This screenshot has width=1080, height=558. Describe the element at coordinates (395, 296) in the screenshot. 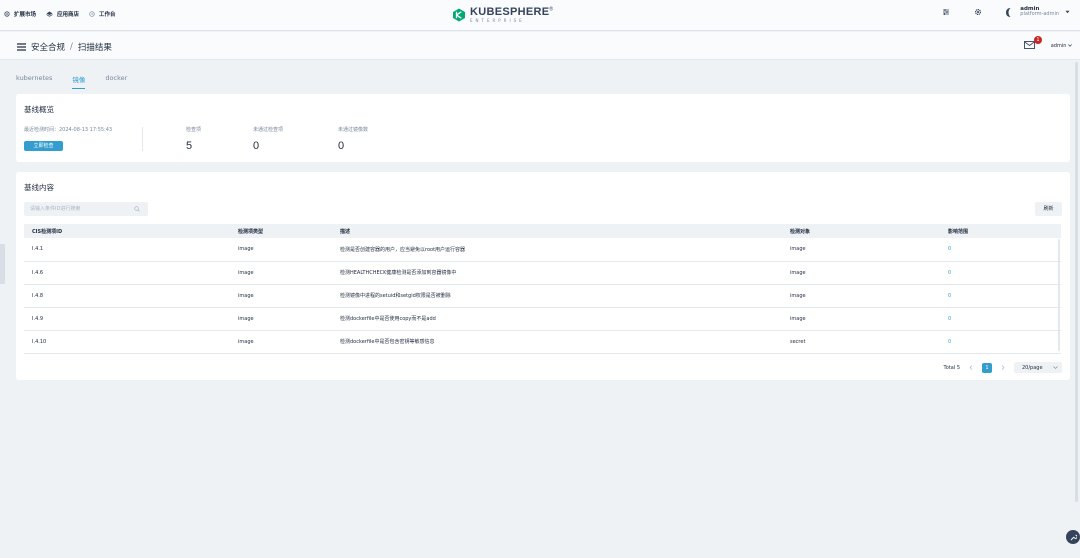

I see `cell-description: 检测镜像中进程的setuid和setgid权限是否被删除` at that location.